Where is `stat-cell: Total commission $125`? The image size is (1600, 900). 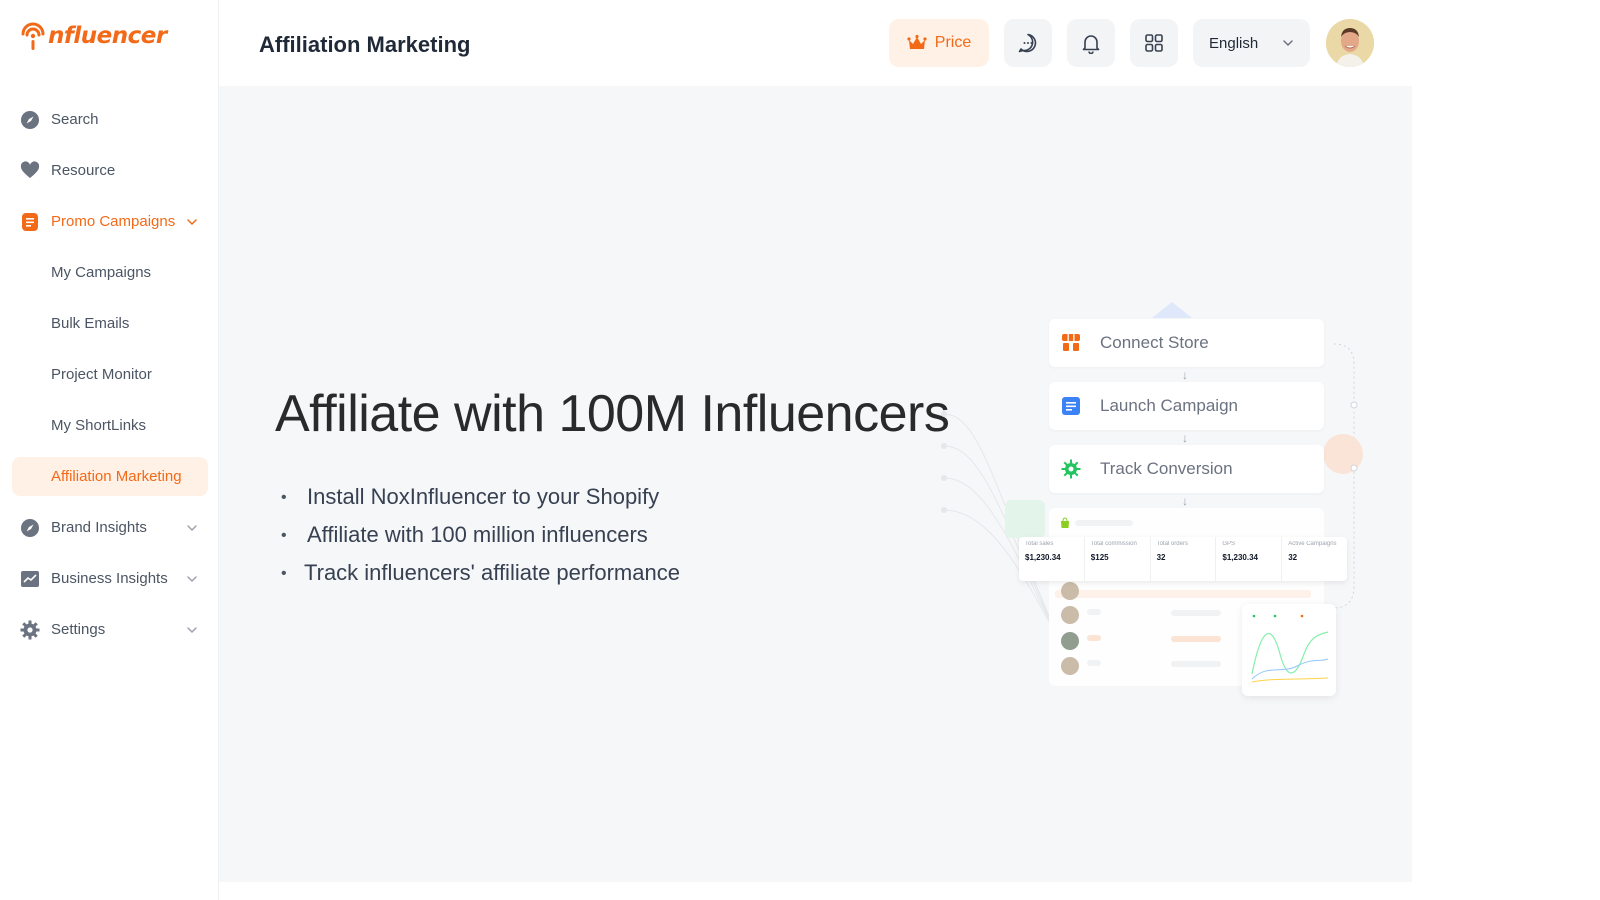 stat-cell: Total commission $125 is located at coordinates (1118, 559).